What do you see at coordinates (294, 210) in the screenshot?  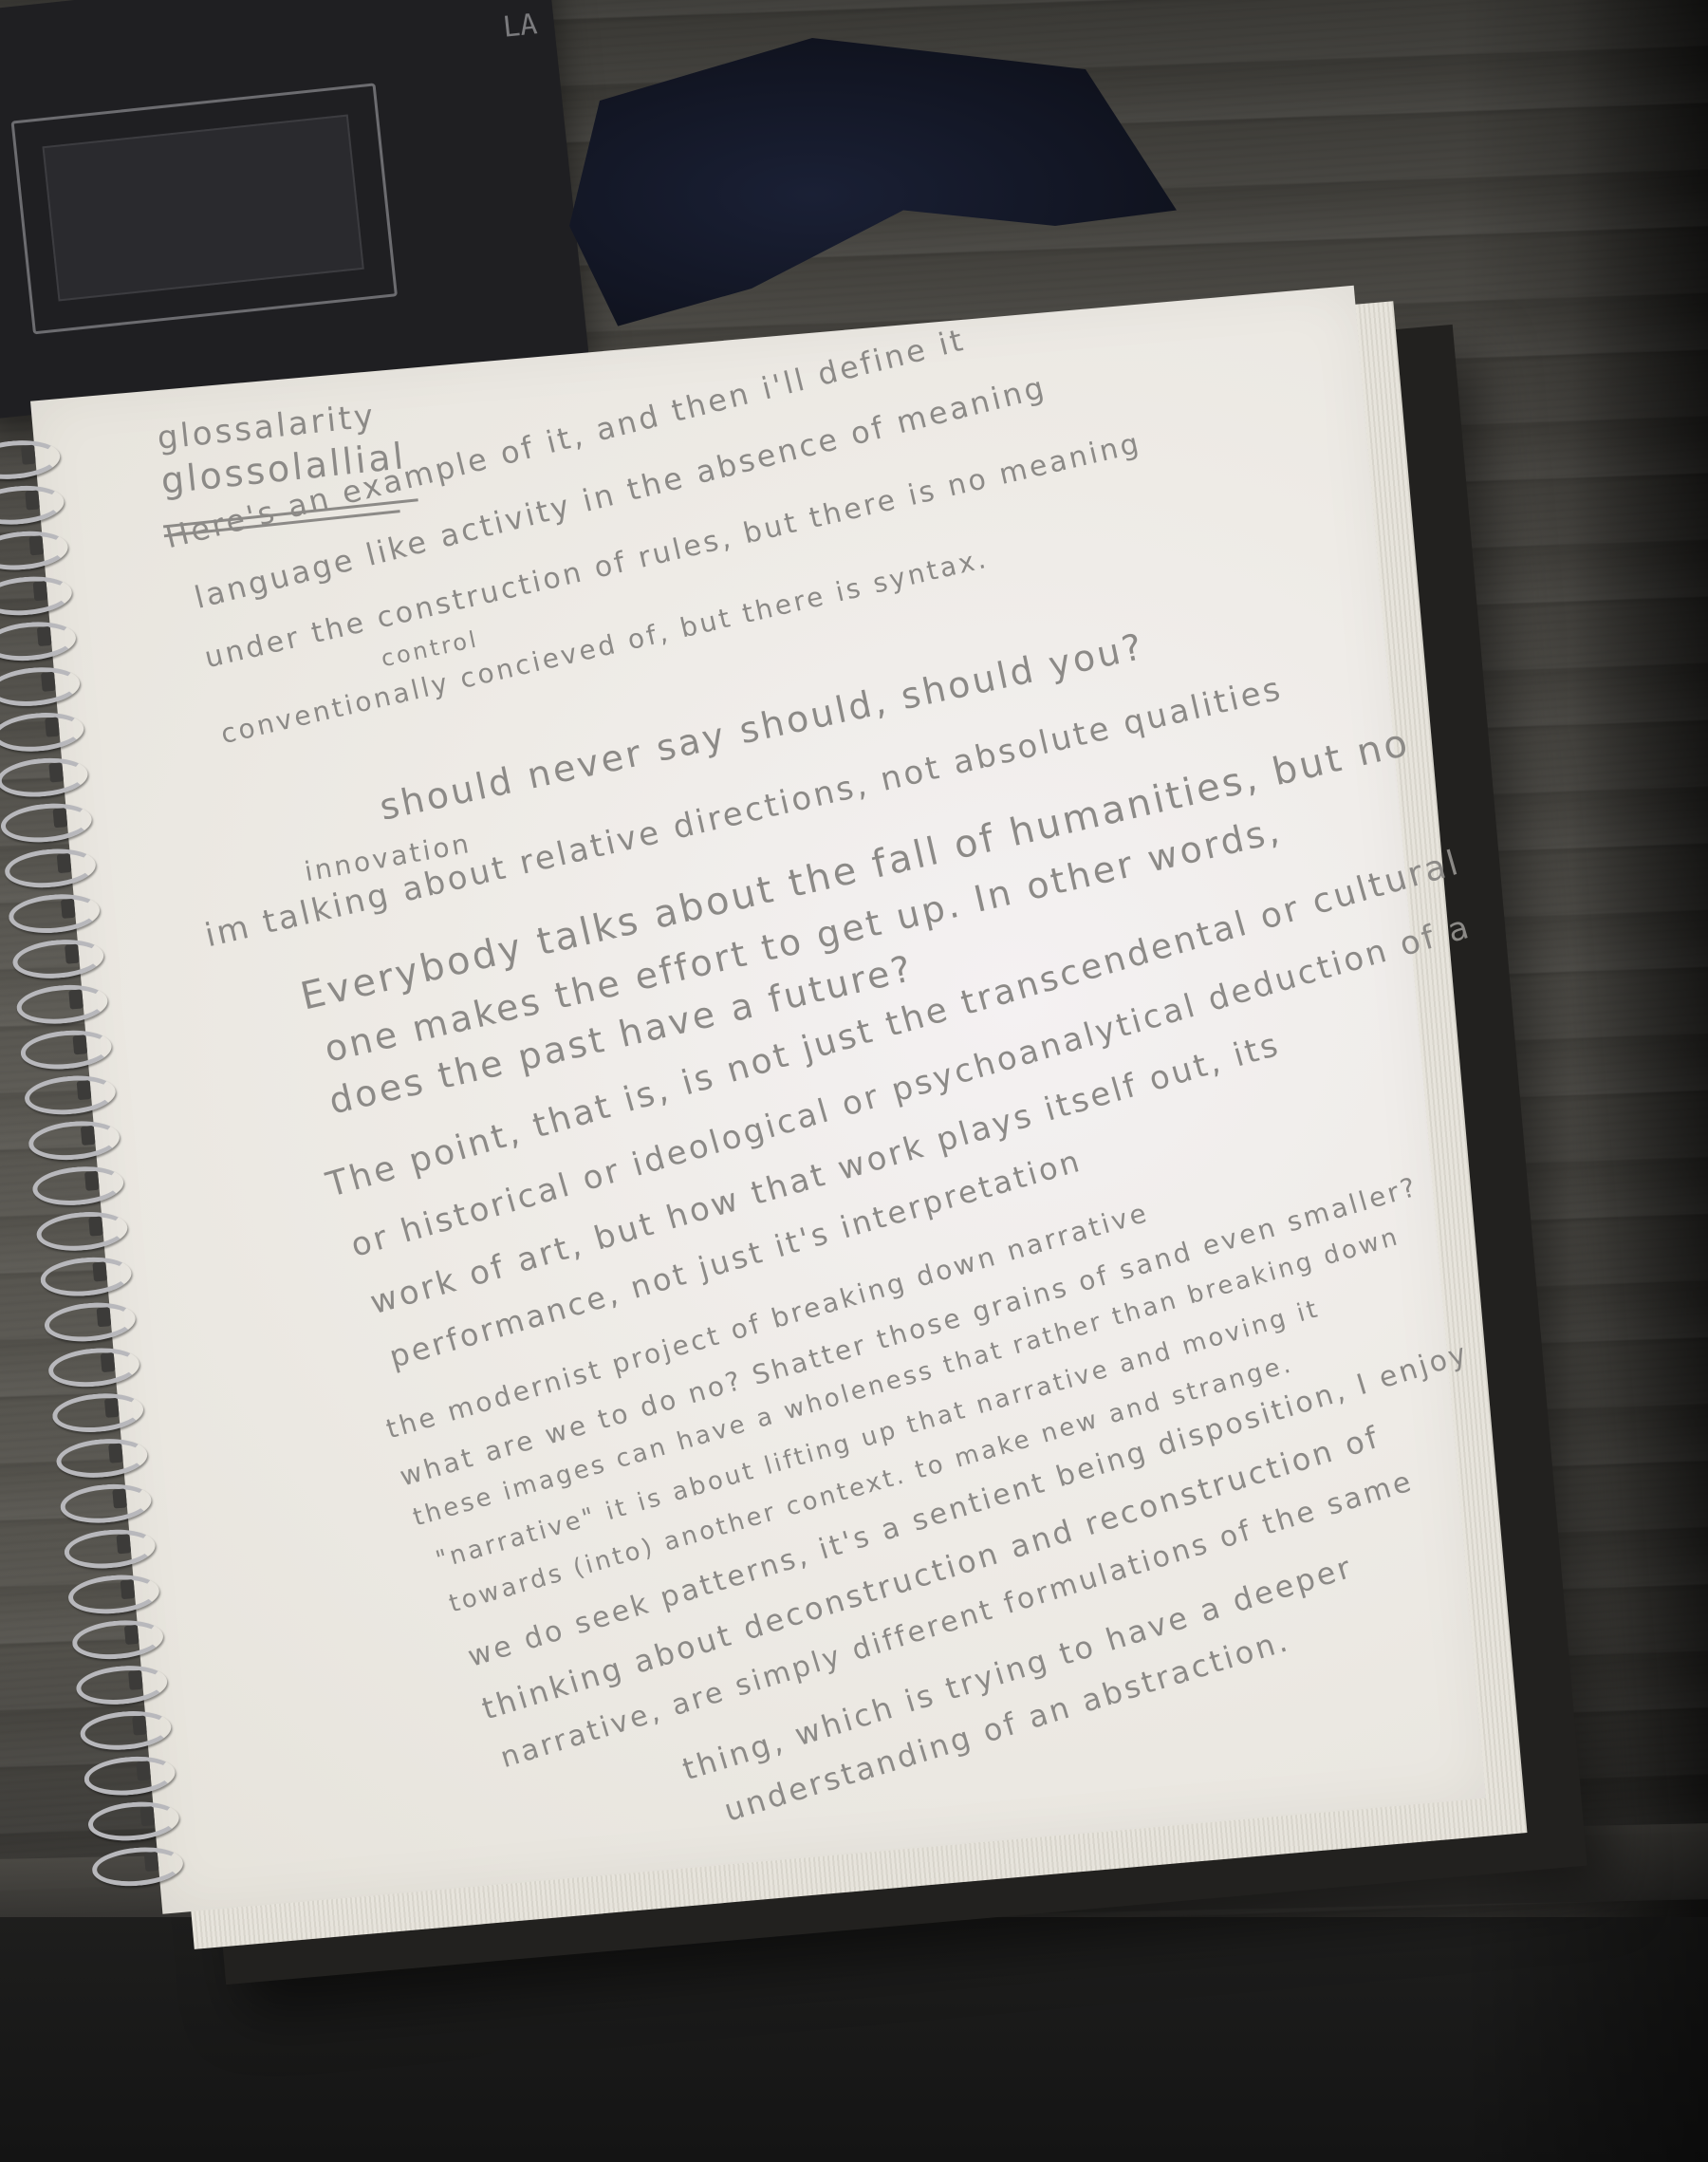 I see `dark-frame-object` at bounding box center [294, 210].